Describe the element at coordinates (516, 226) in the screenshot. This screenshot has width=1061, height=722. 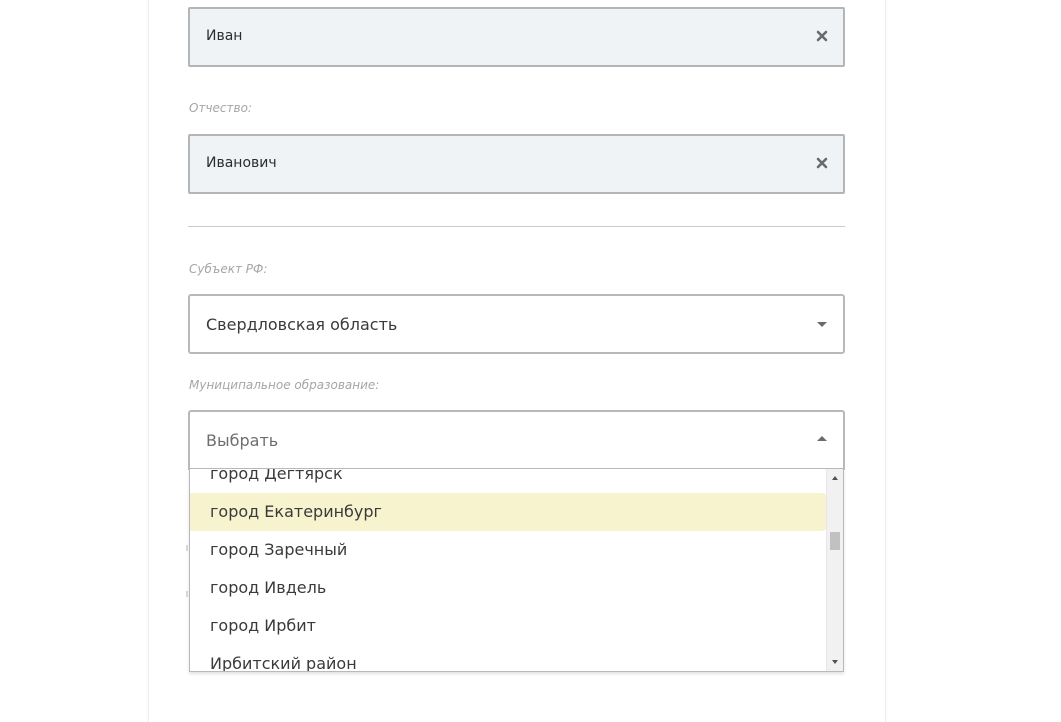
I see `section-divider` at that location.